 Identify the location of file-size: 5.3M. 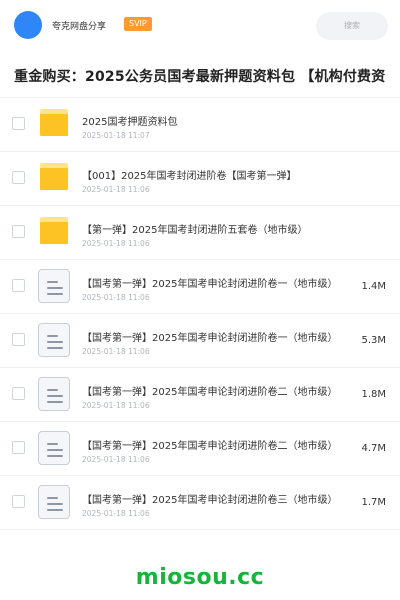
(373, 340).